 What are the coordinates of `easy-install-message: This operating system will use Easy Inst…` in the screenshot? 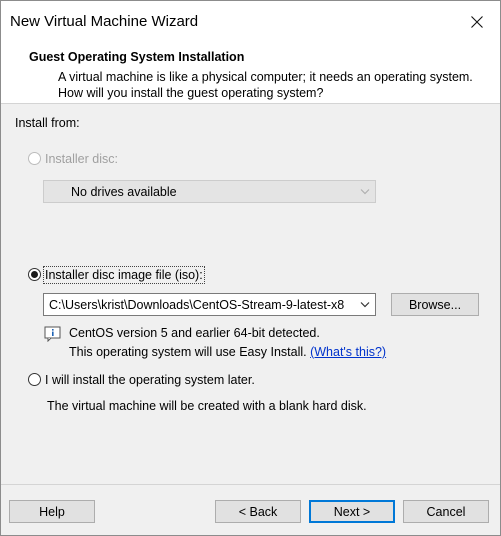 It's located at (227, 352).